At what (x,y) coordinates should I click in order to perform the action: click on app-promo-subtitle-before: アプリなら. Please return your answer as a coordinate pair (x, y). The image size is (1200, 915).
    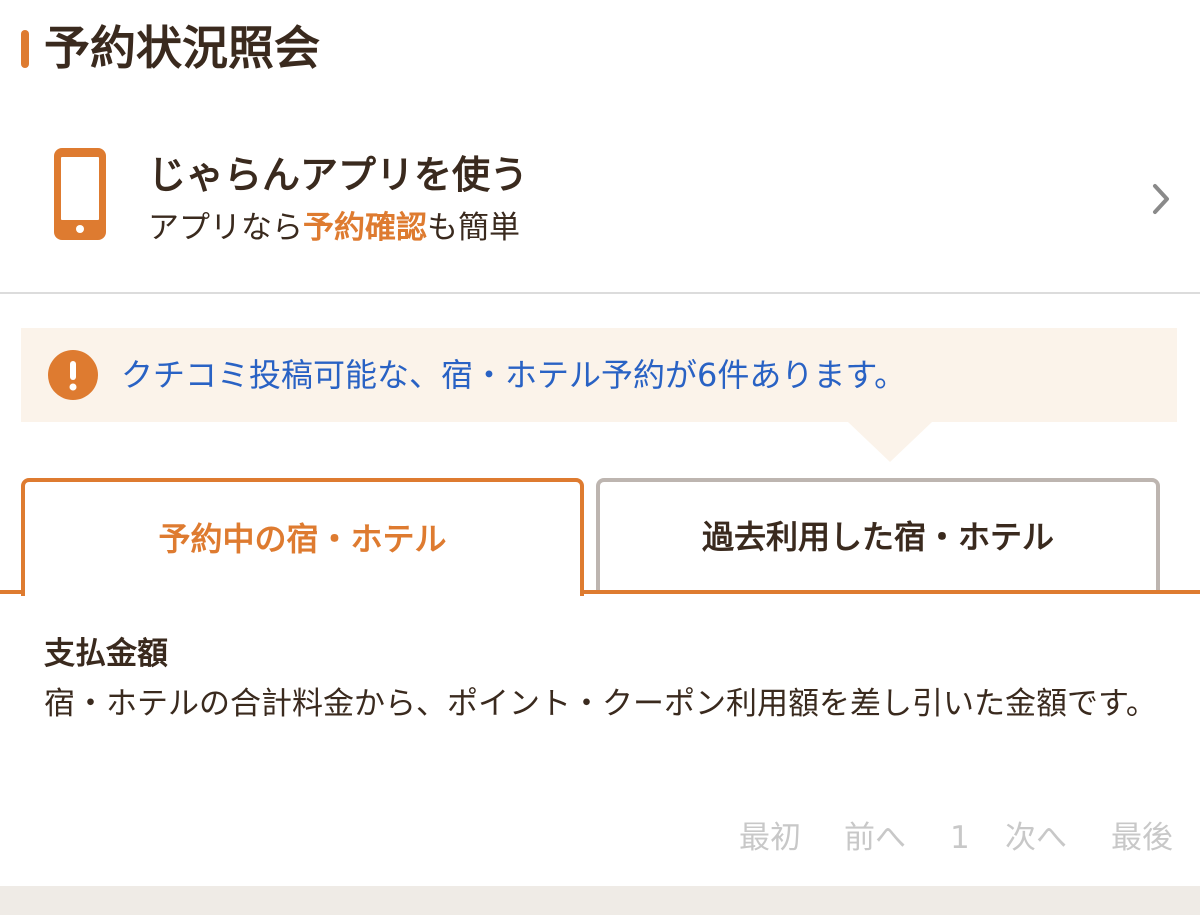
    Looking at the image, I should click on (225, 228).